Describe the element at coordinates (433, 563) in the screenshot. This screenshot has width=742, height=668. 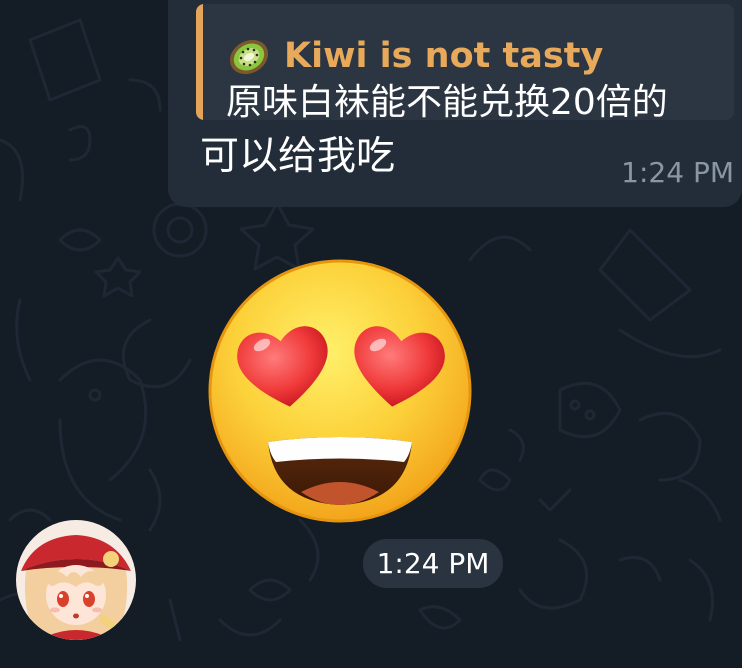
I see `sticker-timestamp: 1:24 PM` at that location.